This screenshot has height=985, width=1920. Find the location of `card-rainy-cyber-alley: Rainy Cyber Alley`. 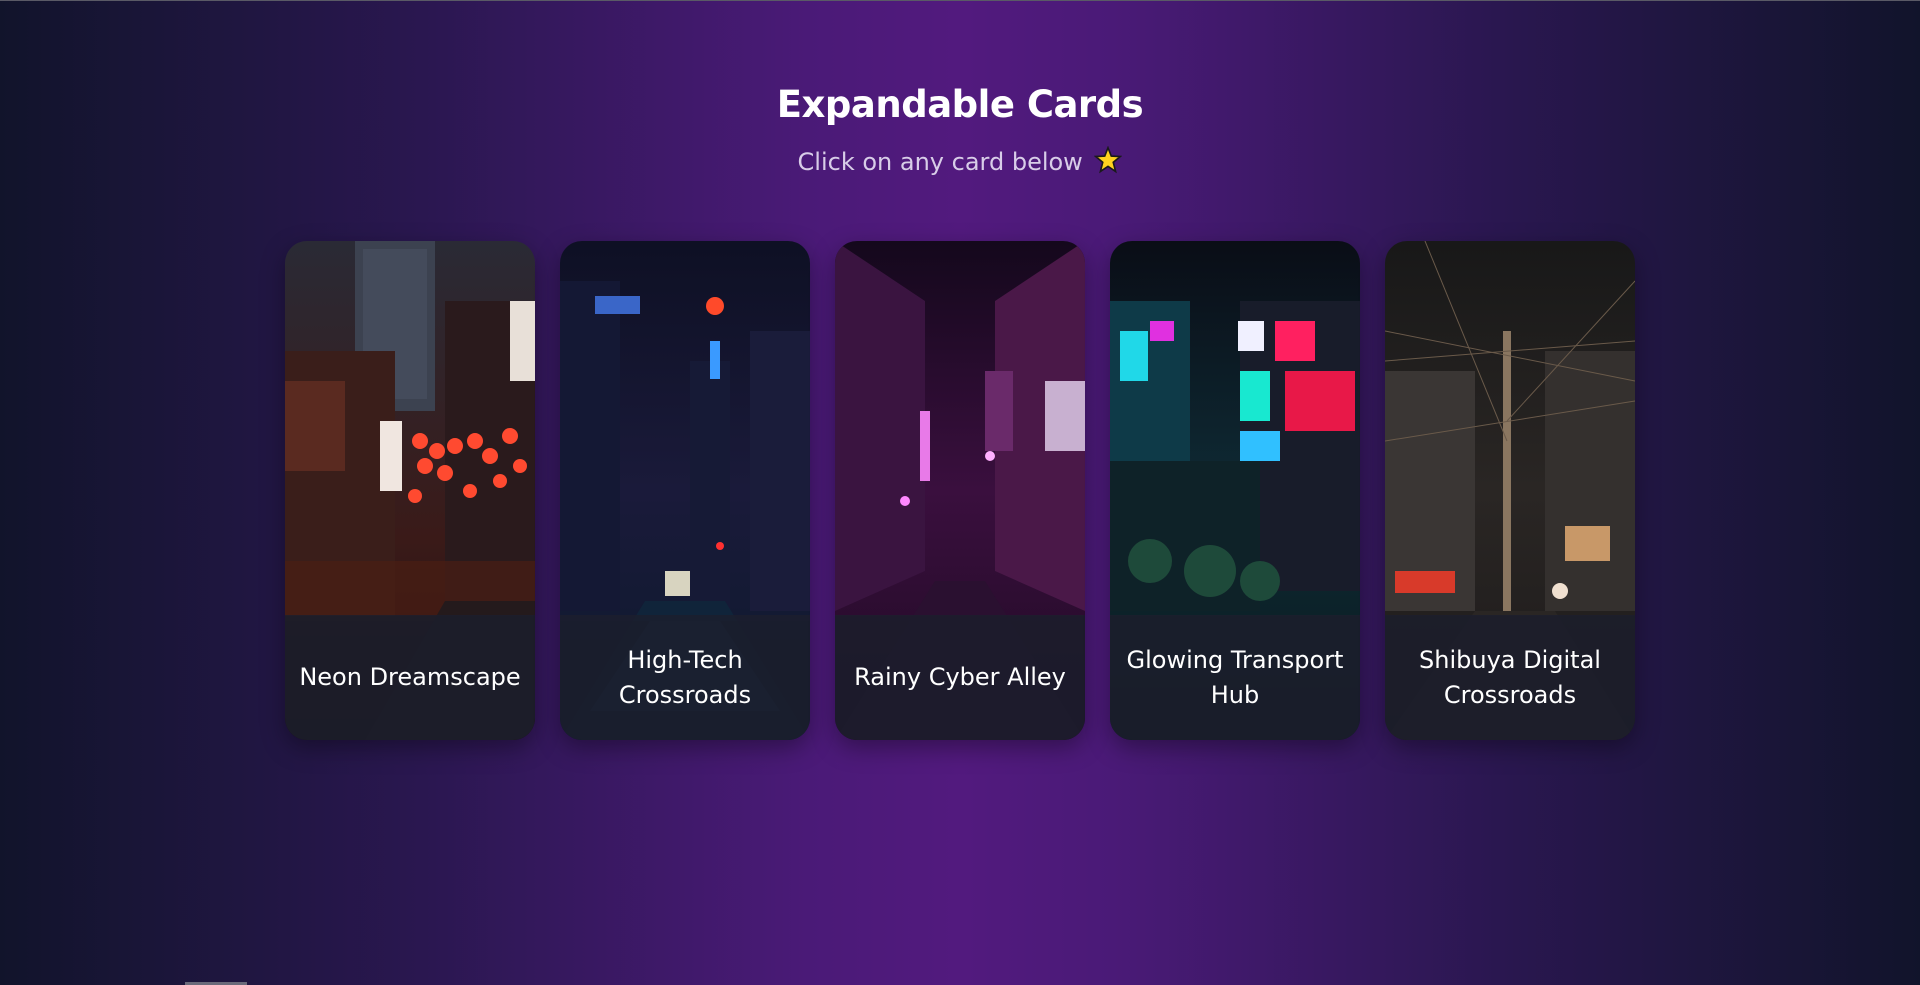

card-rainy-cyber-alley: Rainy Cyber Alley is located at coordinates (960, 490).